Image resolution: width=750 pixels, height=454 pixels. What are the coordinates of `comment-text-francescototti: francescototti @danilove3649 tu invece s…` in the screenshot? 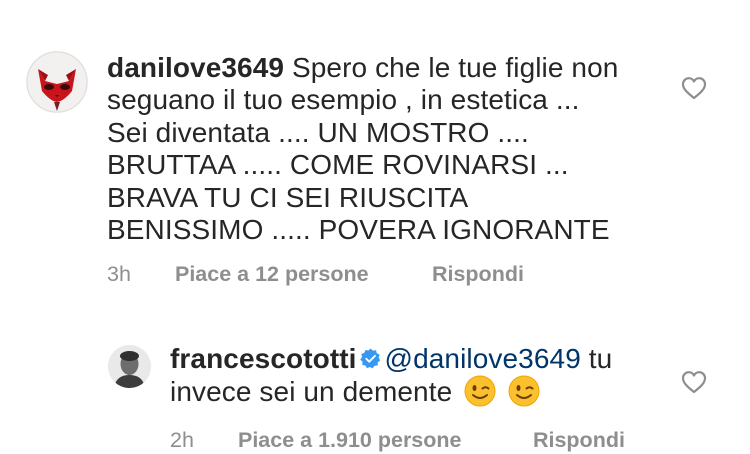 It's located at (410, 376).